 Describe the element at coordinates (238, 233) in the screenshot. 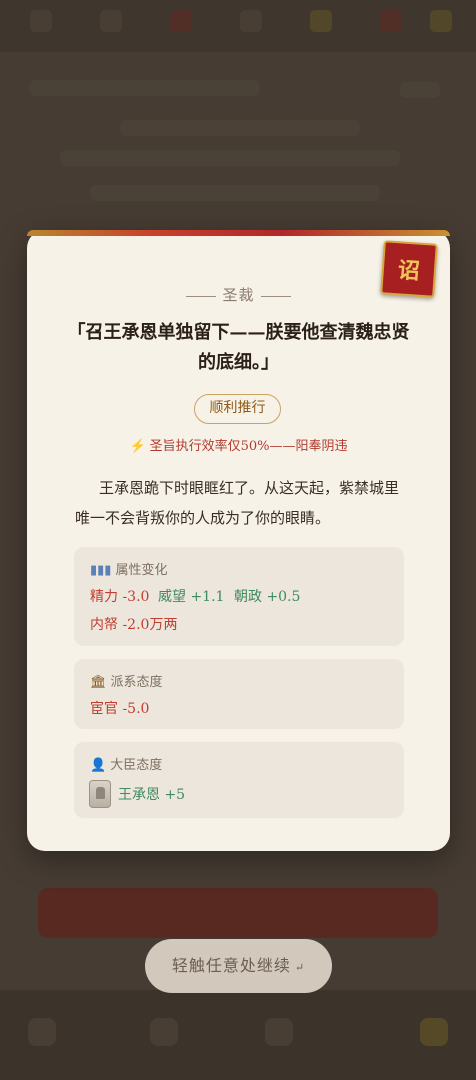

I see `dialog-top-border` at that location.